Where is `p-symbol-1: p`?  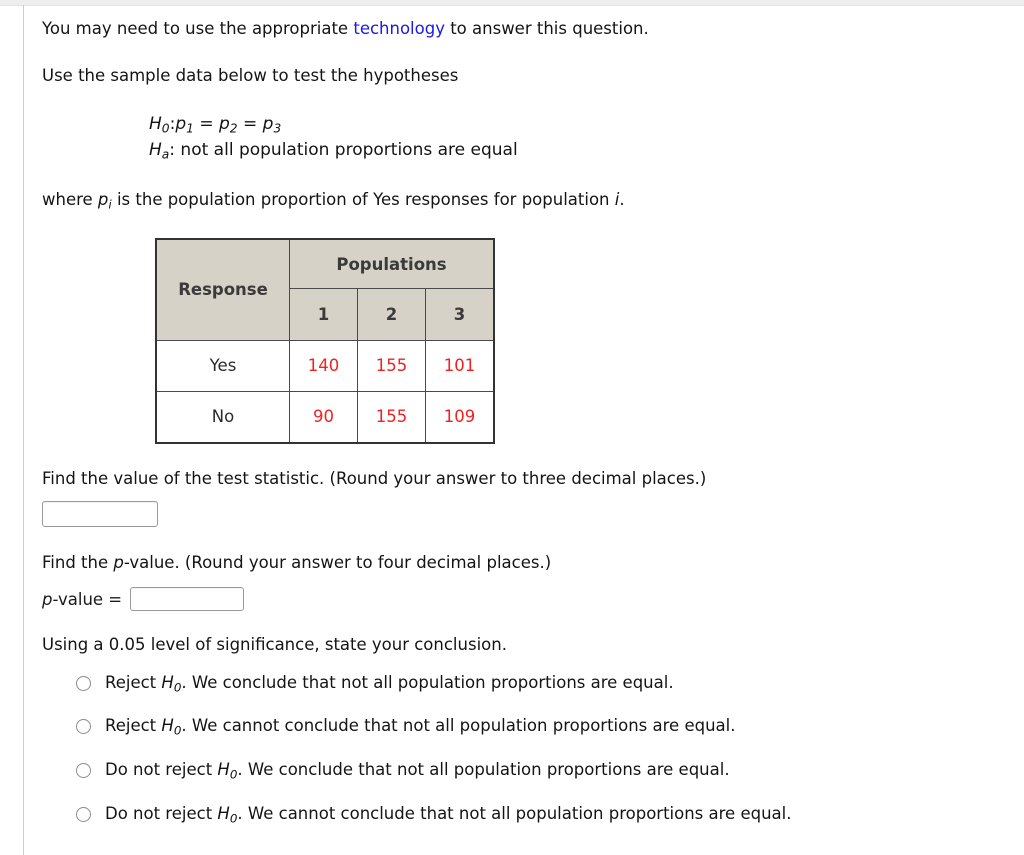 p-symbol-1: p is located at coordinates (181, 124).